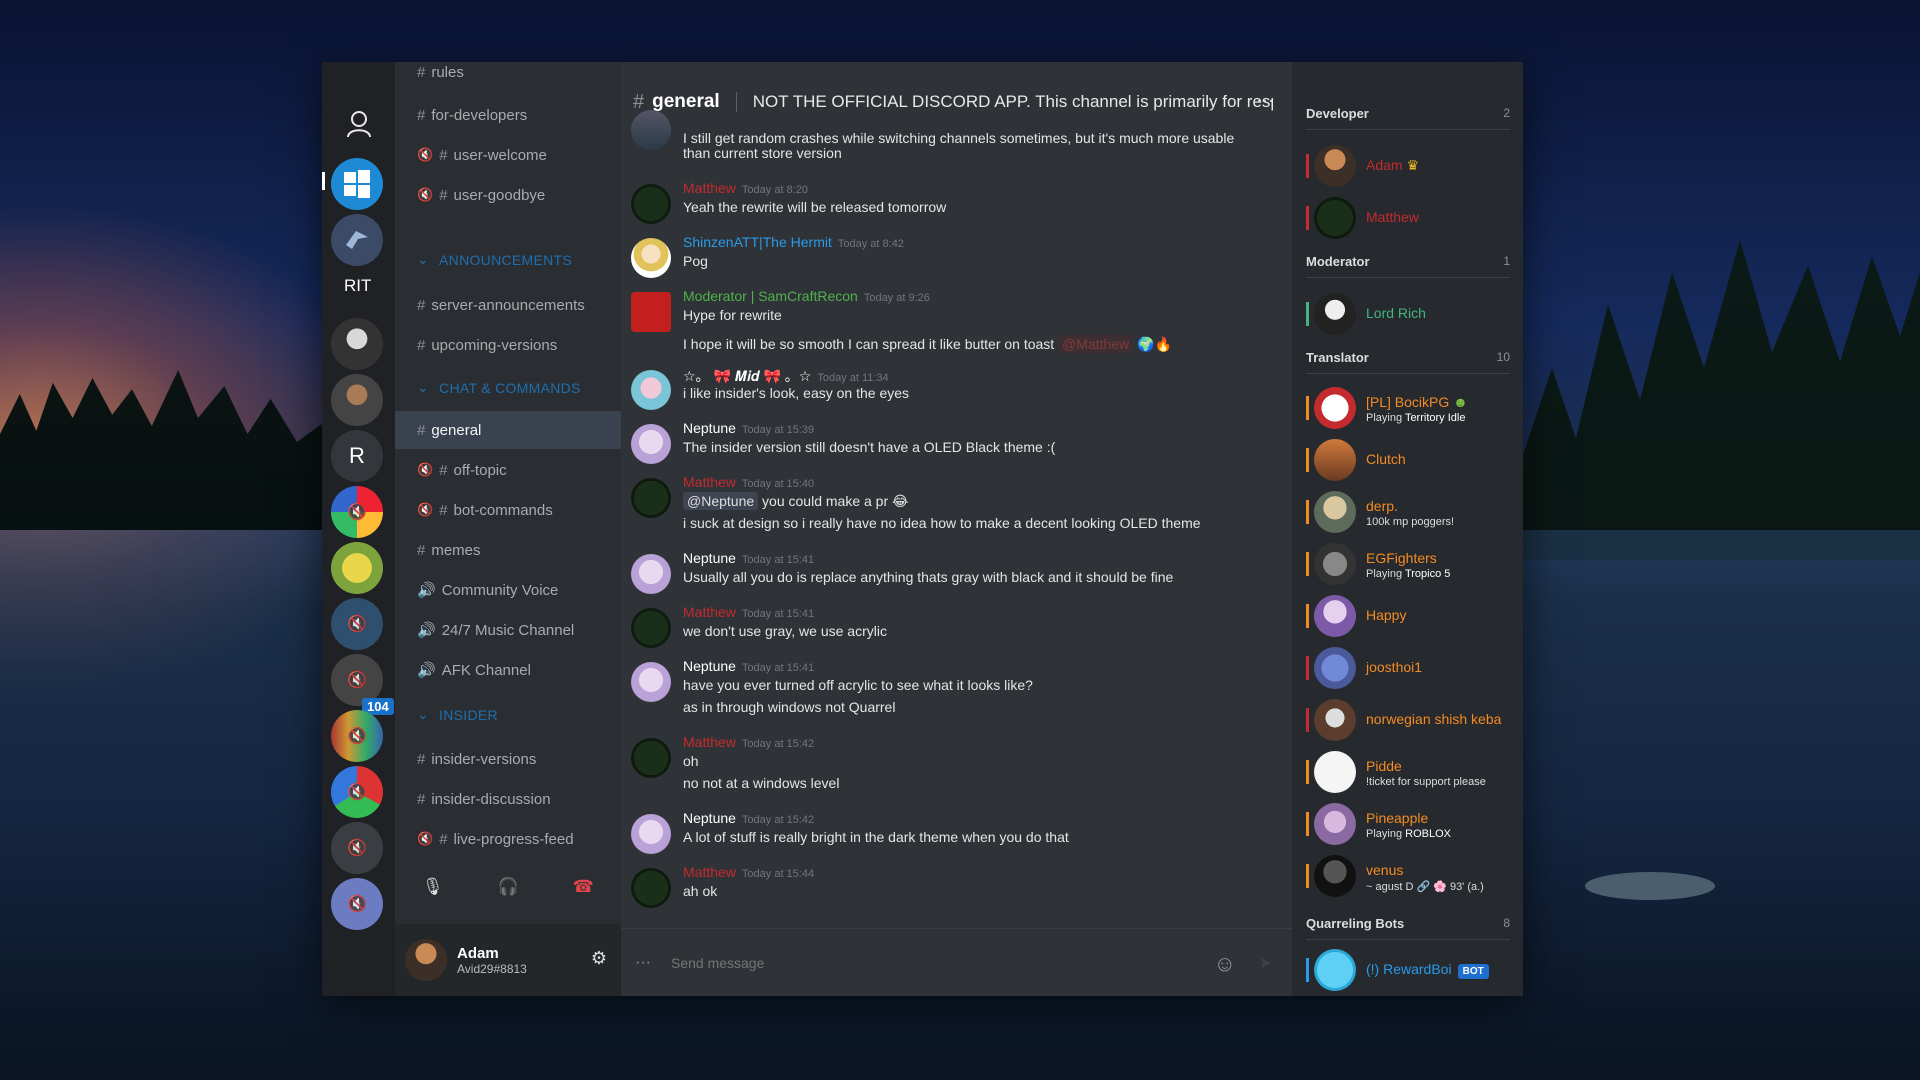 Image resolution: width=1920 pixels, height=1080 pixels. I want to click on member-name: Matthew, so click(1392, 217).